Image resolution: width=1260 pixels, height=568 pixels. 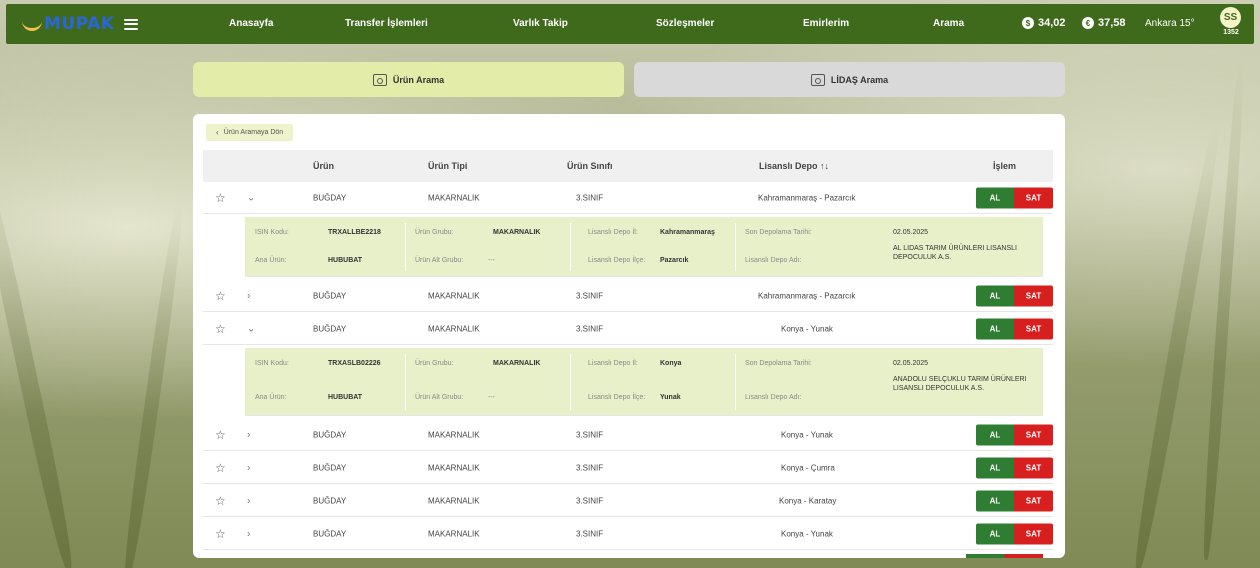 What do you see at coordinates (1005, 166) in the screenshot?
I see `header-islem: İşlem` at bounding box center [1005, 166].